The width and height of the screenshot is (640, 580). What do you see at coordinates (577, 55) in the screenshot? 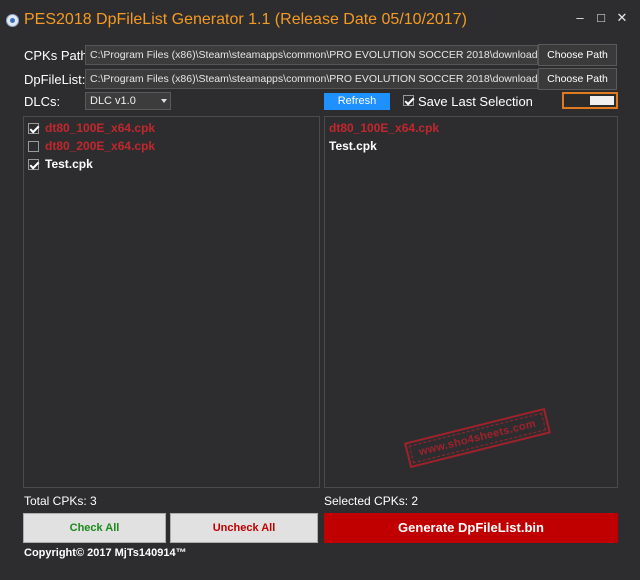
I see `choose-cpks-path-button: Choose Path` at bounding box center [577, 55].